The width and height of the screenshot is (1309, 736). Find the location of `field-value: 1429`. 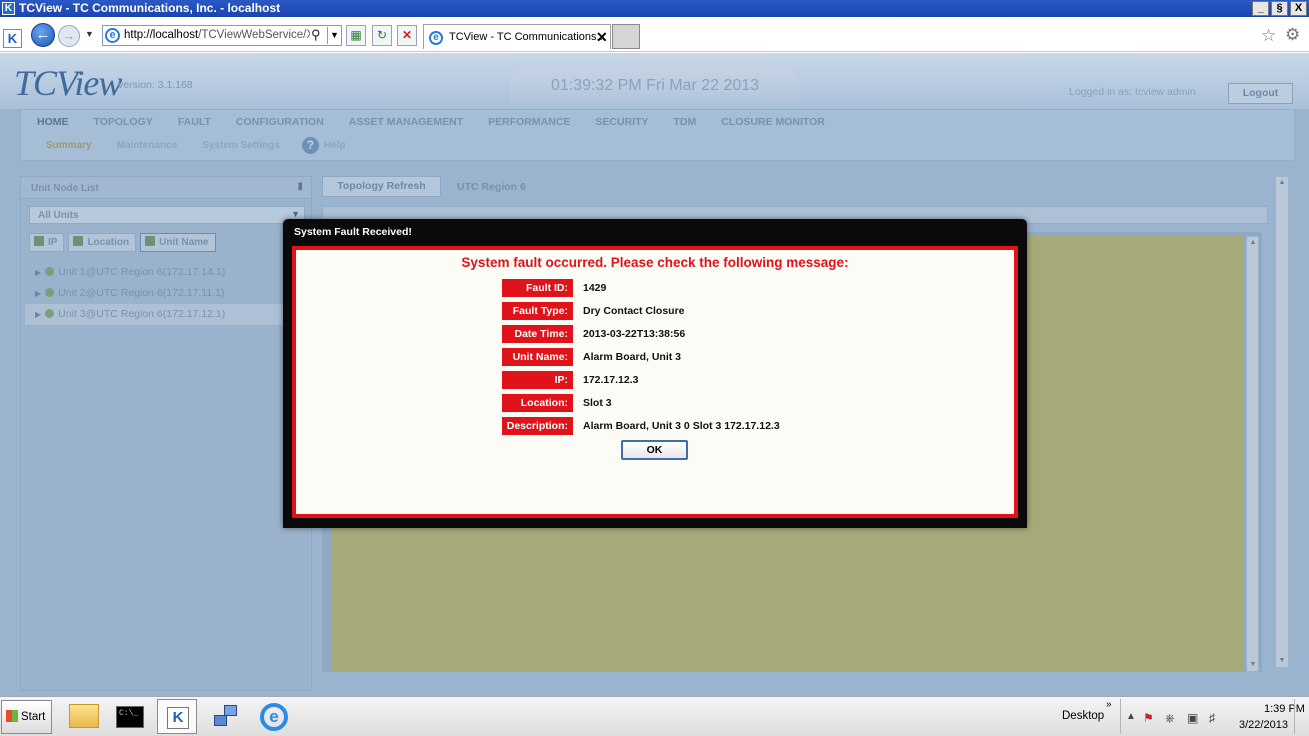

field-value: 1429 is located at coordinates (595, 288).